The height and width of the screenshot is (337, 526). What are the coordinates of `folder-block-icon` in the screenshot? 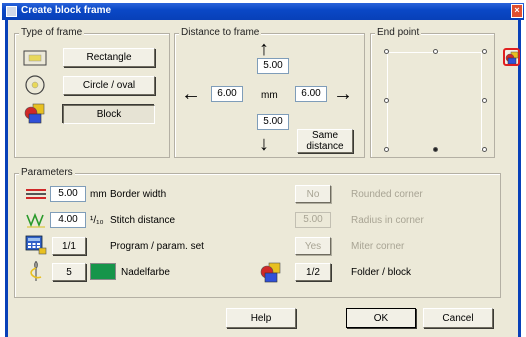 It's located at (270, 272).